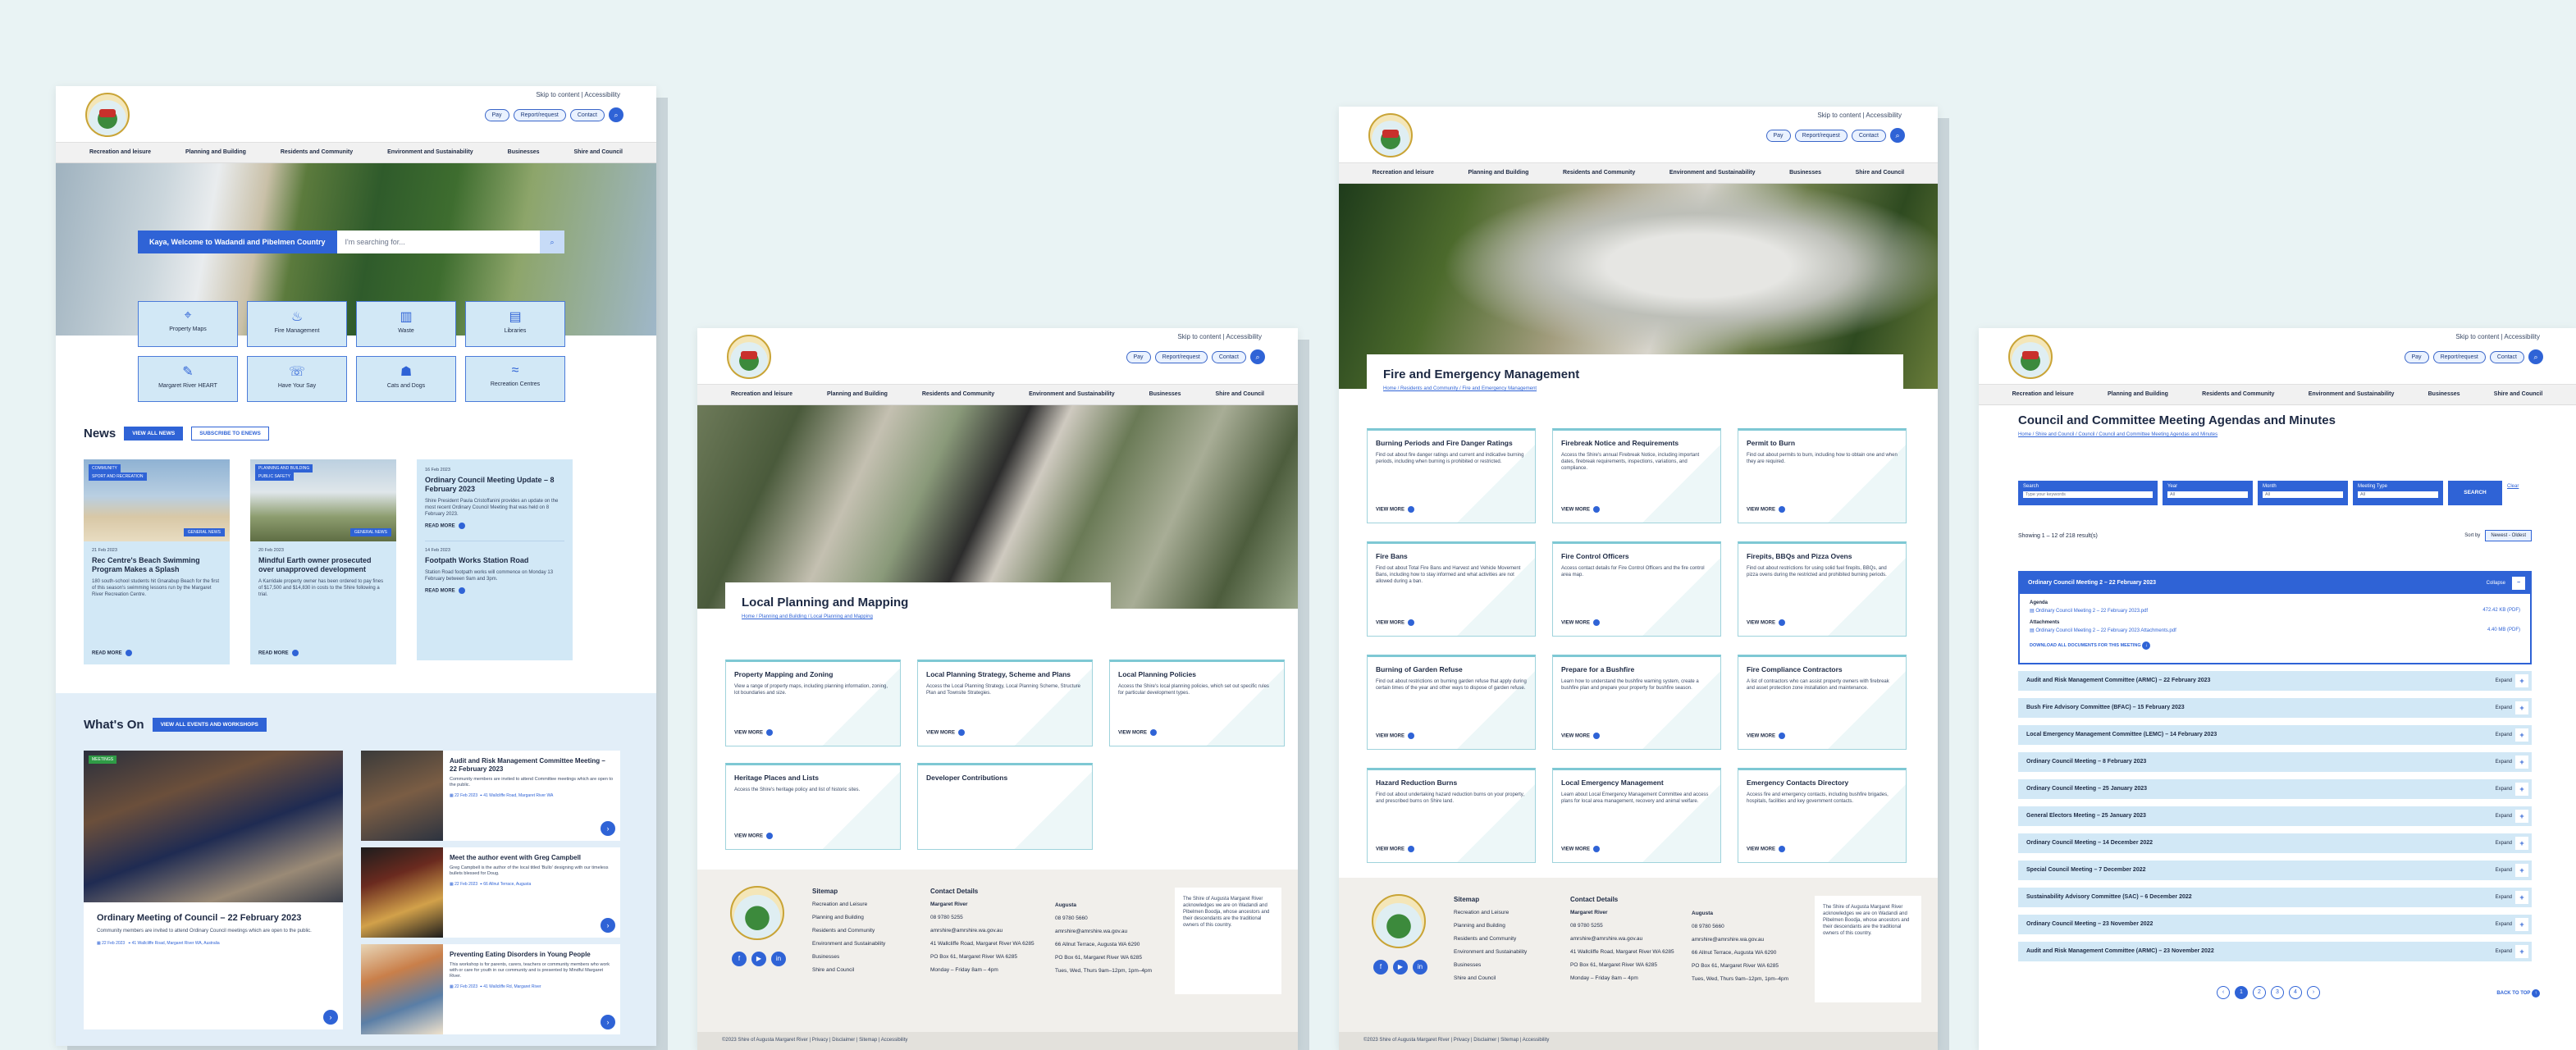 This screenshot has height=1050, width=2576. Describe the element at coordinates (1490, 926) in the screenshot. I see `footer-link: Planning and Building` at that location.